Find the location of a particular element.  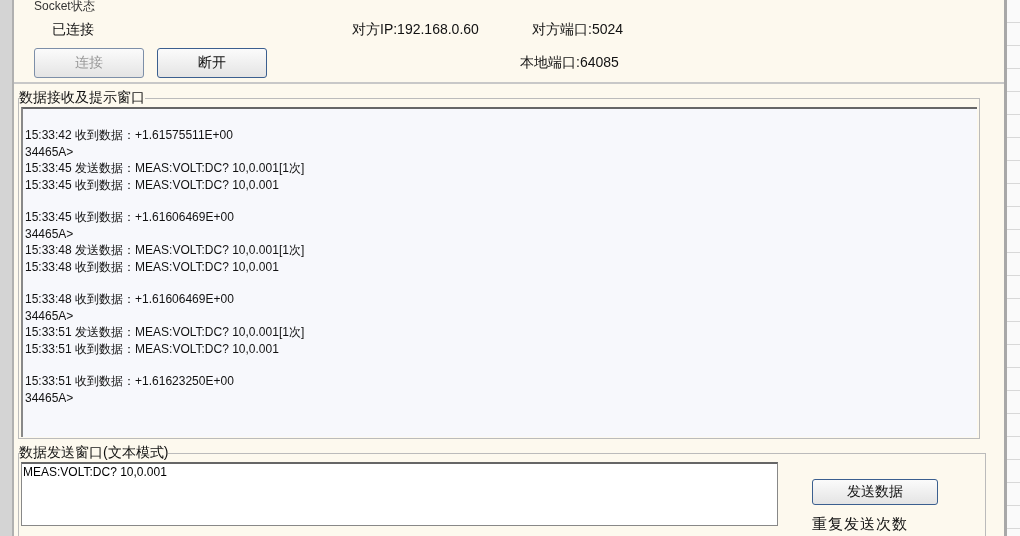

remote-ip-label: 对方IP:192.168.0.60 is located at coordinates (416, 30).